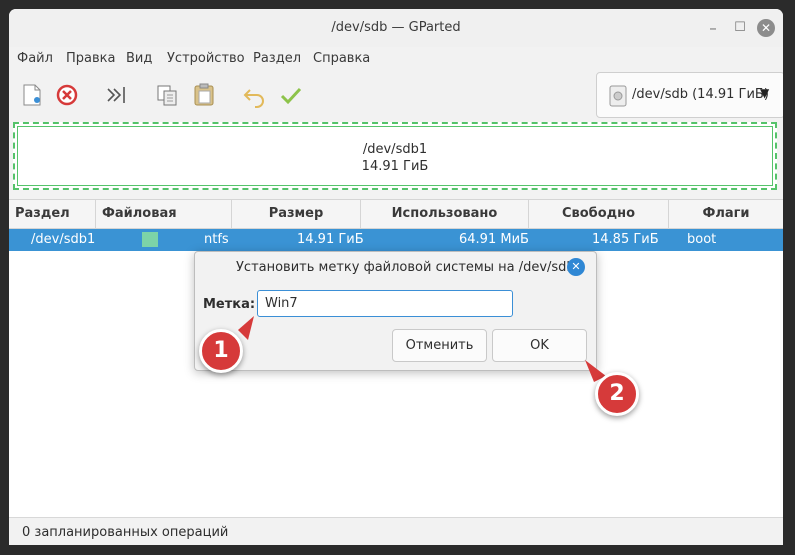  I want to click on header-free: Свободно, so click(599, 214).